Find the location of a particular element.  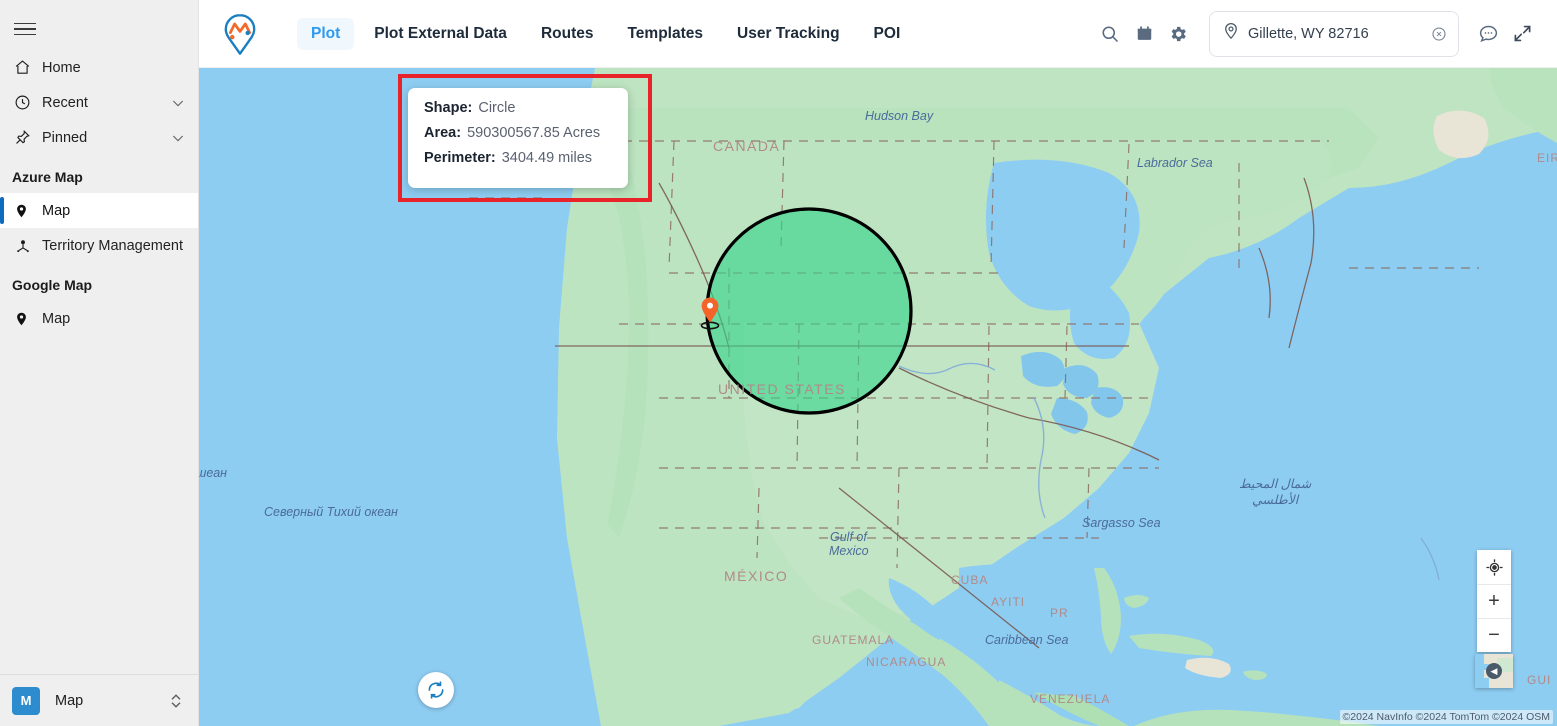

perimeter-value: 3404.49 miles is located at coordinates (547, 158).